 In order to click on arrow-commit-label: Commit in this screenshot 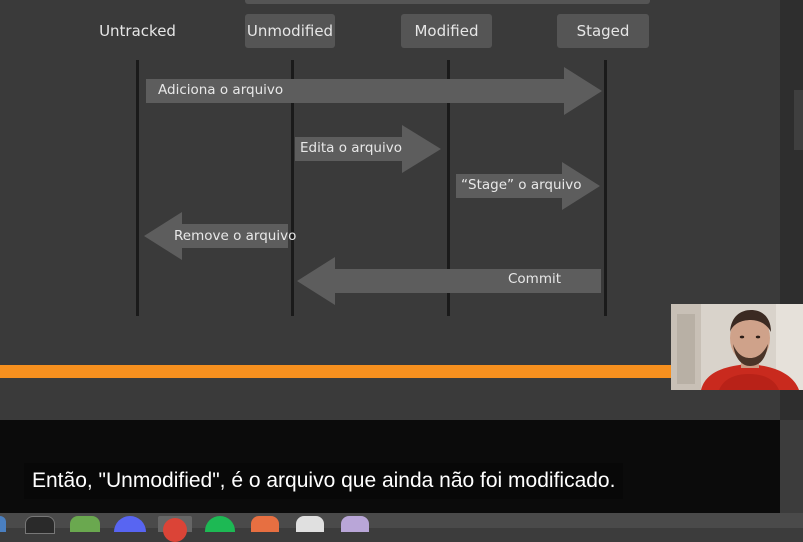, I will do `click(535, 279)`.